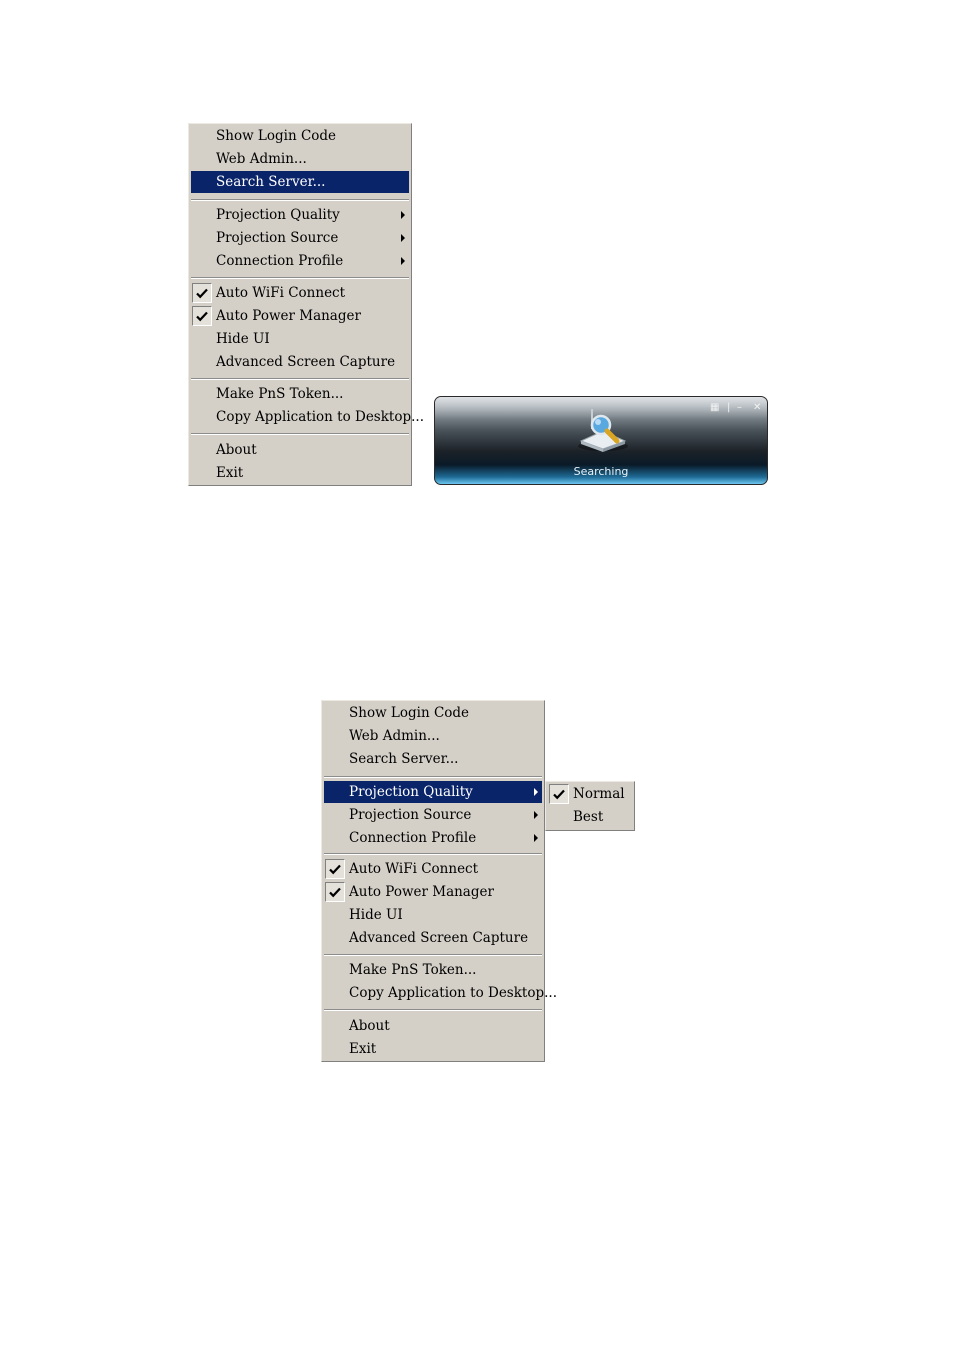 The image size is (954, 1350). I want to click on submenu-item-label: Normal, so click(599, 794).